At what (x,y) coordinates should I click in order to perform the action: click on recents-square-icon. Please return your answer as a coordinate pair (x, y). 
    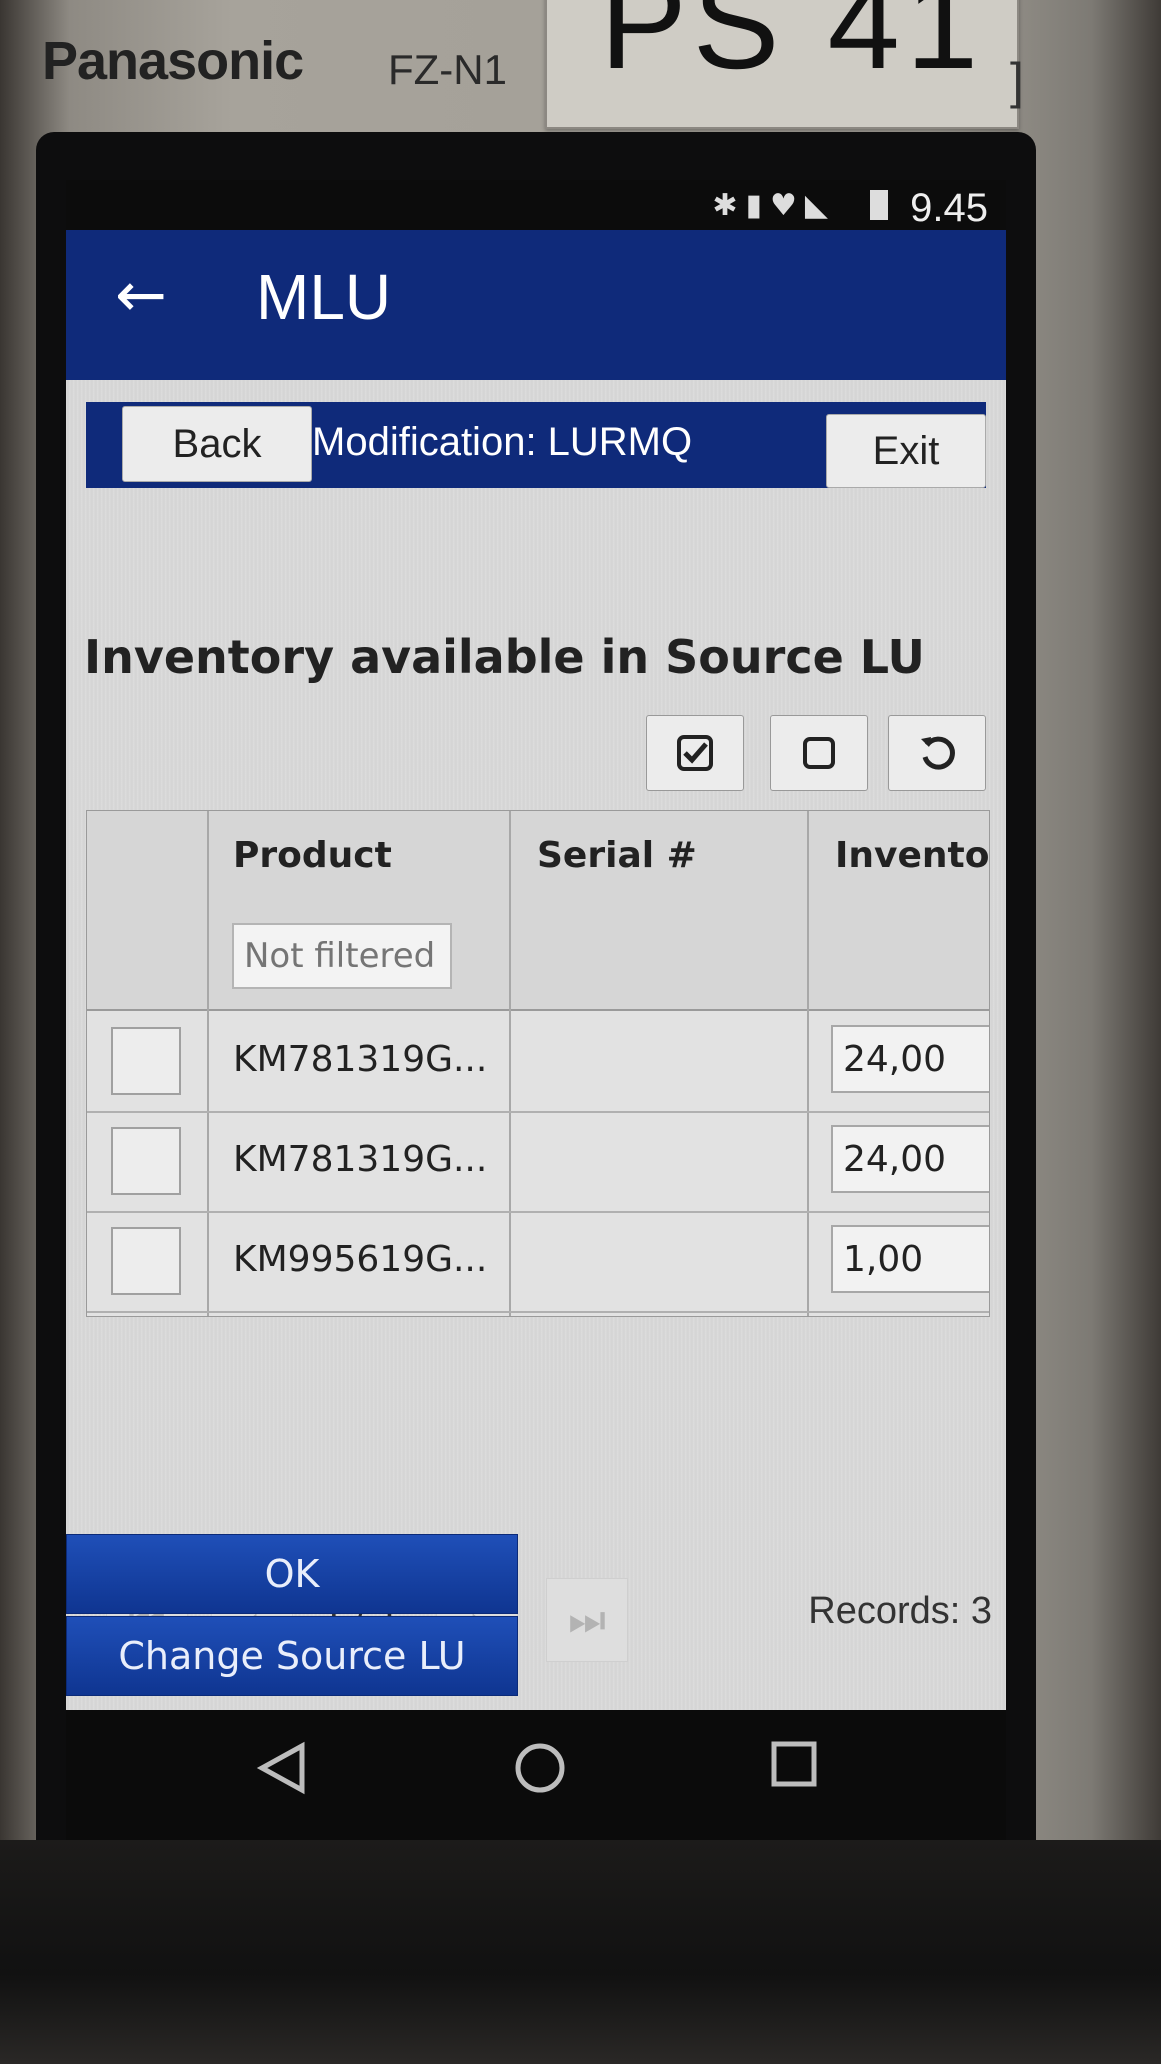
    Looking at the image, I should click on (794, 1764).